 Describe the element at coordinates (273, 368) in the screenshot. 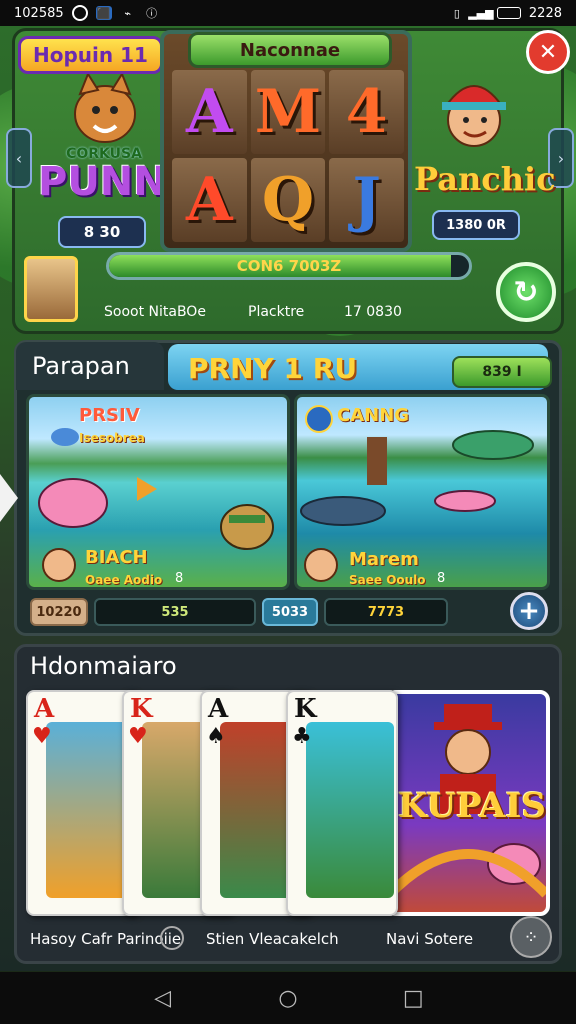

I see `mid-banner-text: PRNY 1 RU` at that location.